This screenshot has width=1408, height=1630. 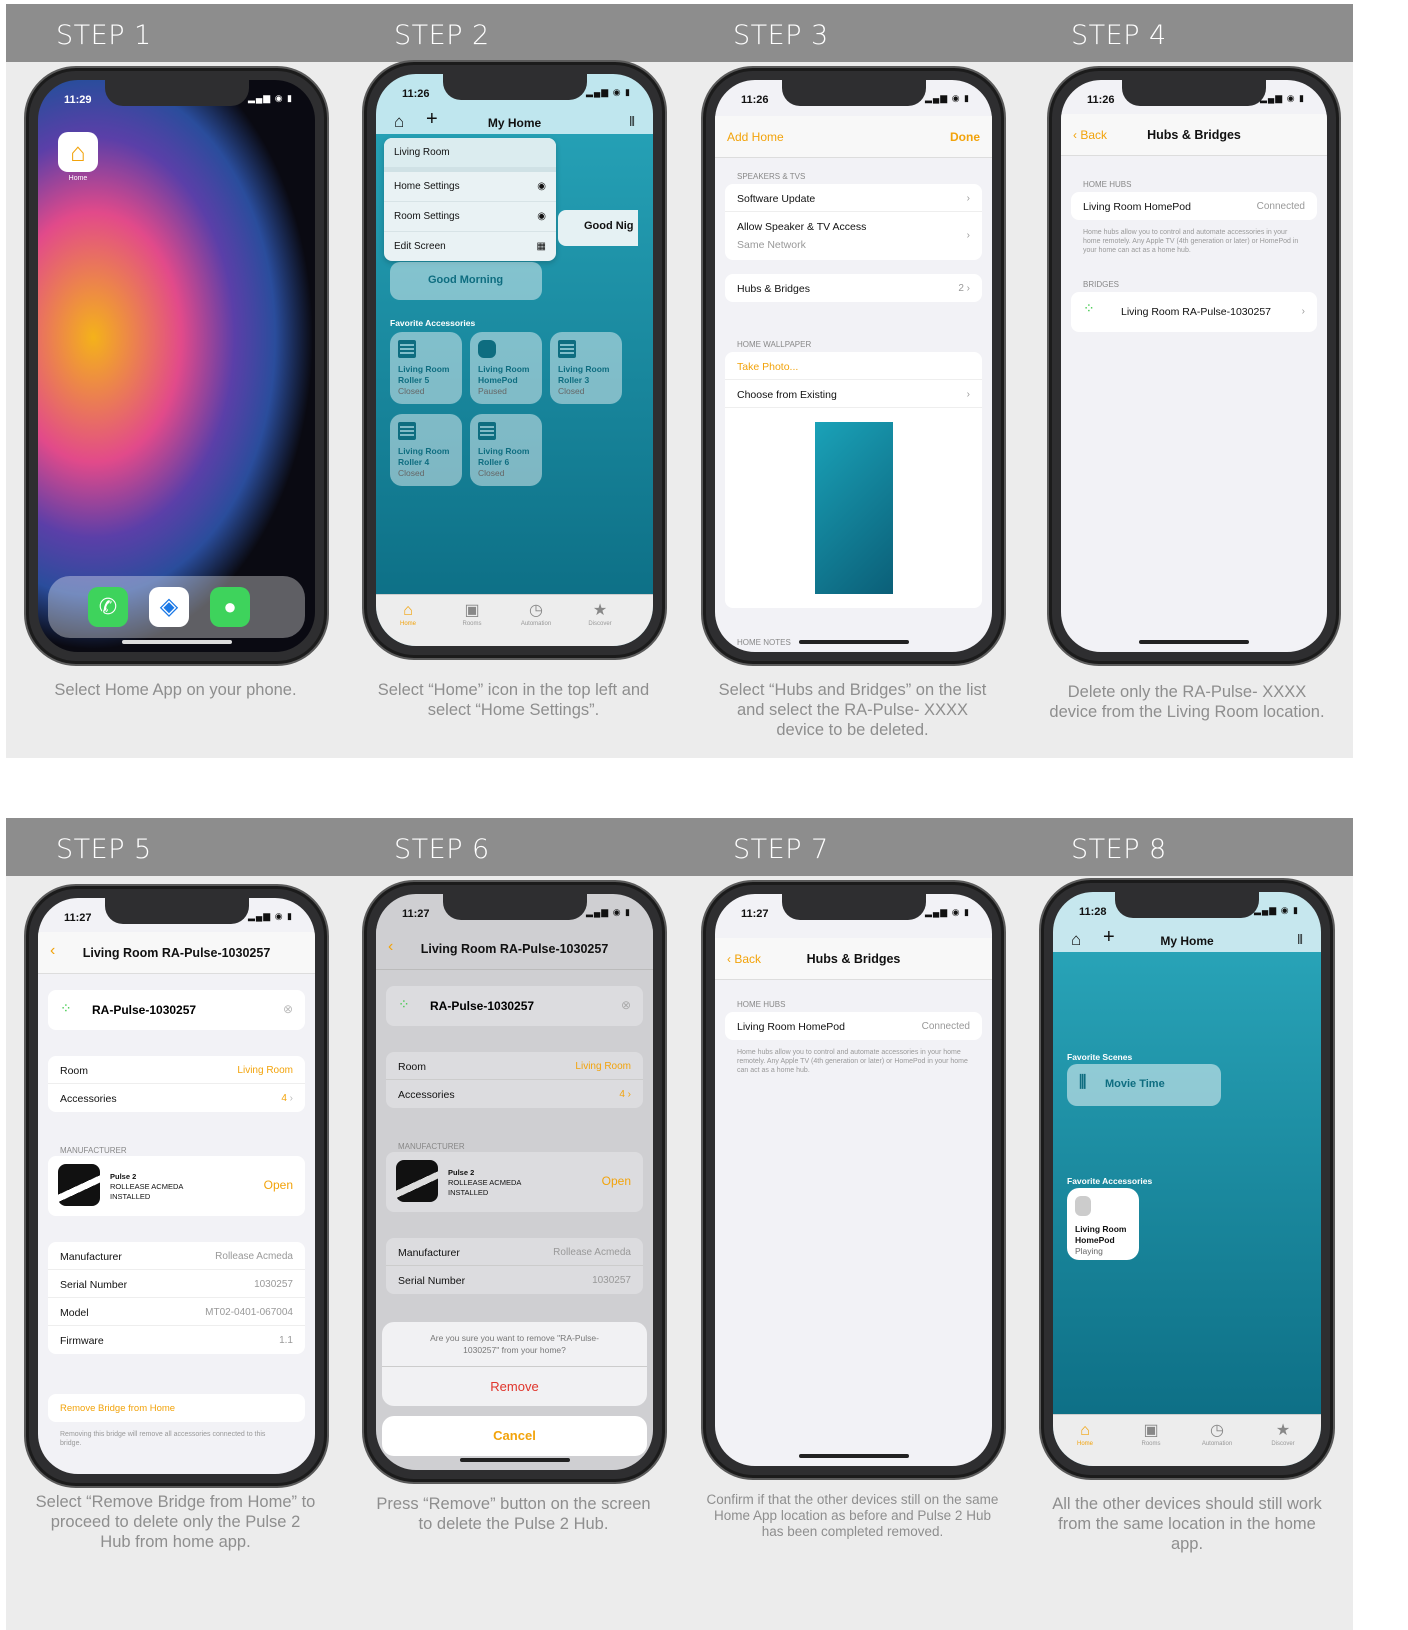 What do you see at coordinates (852, 847) in the screenshot?
I see `step-title: STEP 7` at bounding box center [852, 847].